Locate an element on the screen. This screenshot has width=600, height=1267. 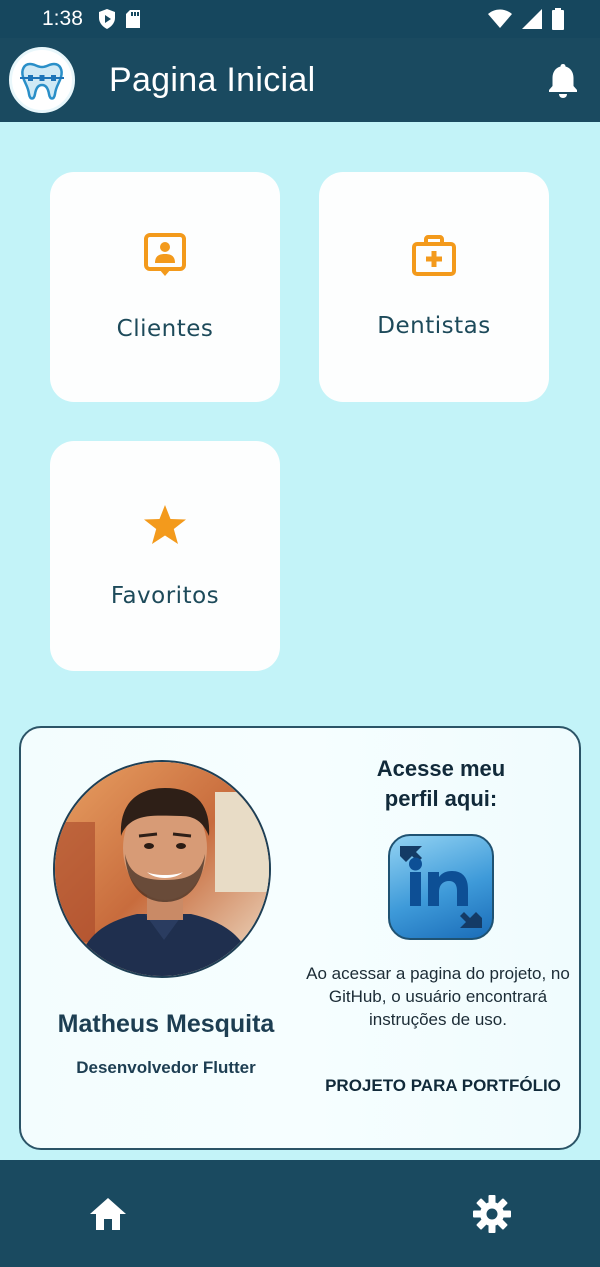
favoritos-card: Favoritos is located at coordinates (165, 556).